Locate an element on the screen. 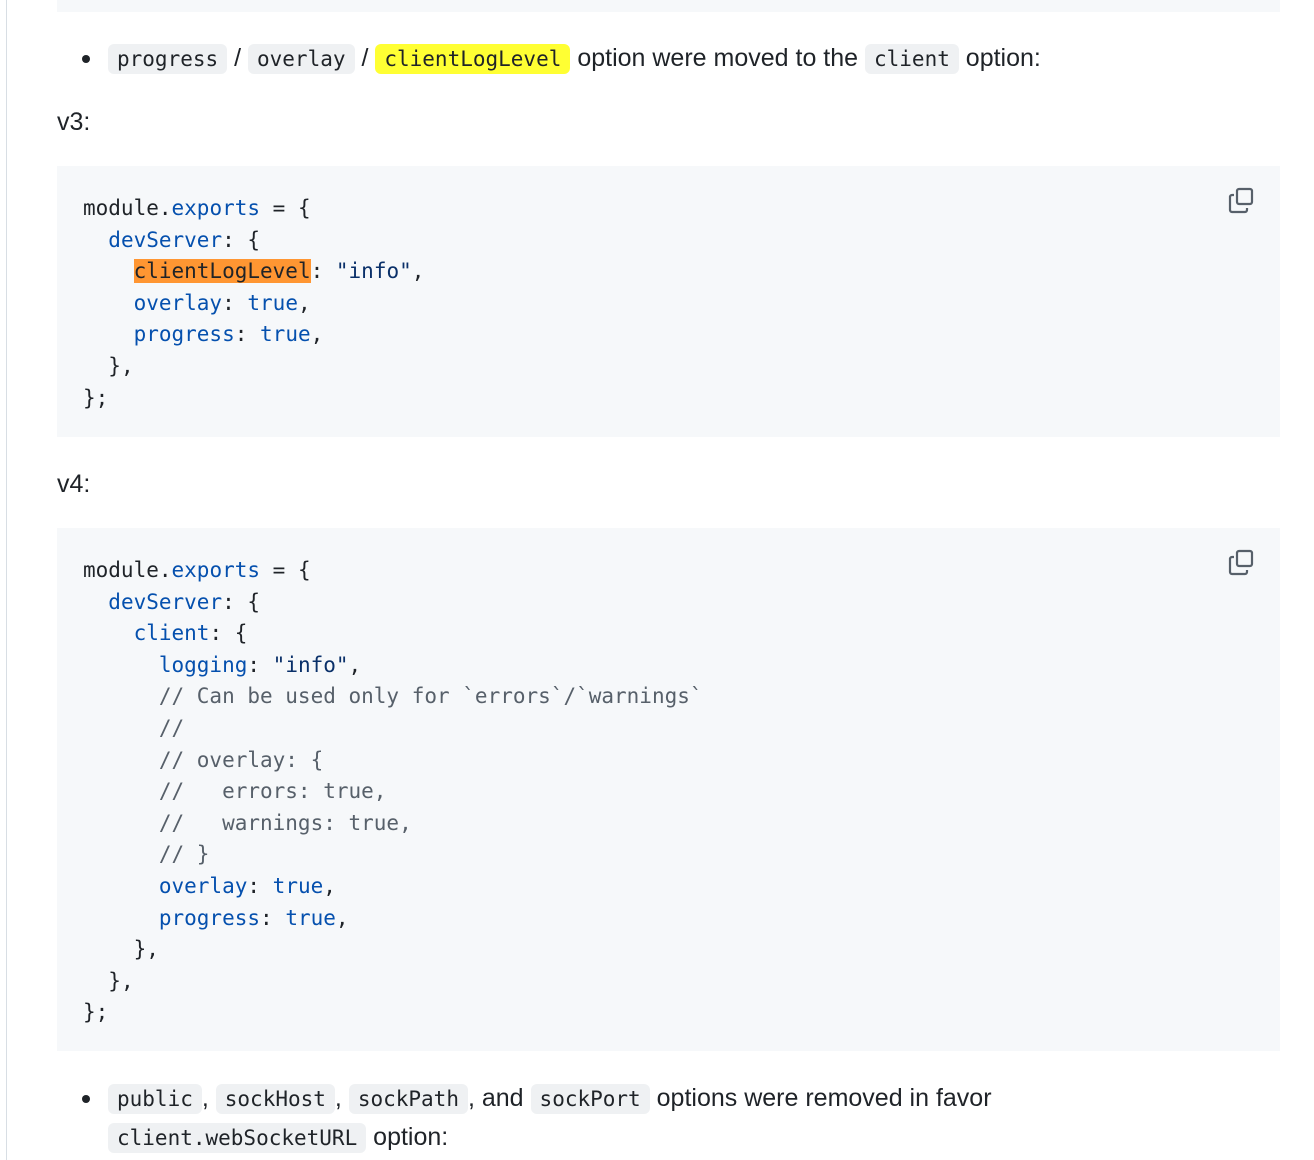 The width and height of the screenshot is (1314, 1160). code-sockport: sockPort is located at coordinates (590, 1099).